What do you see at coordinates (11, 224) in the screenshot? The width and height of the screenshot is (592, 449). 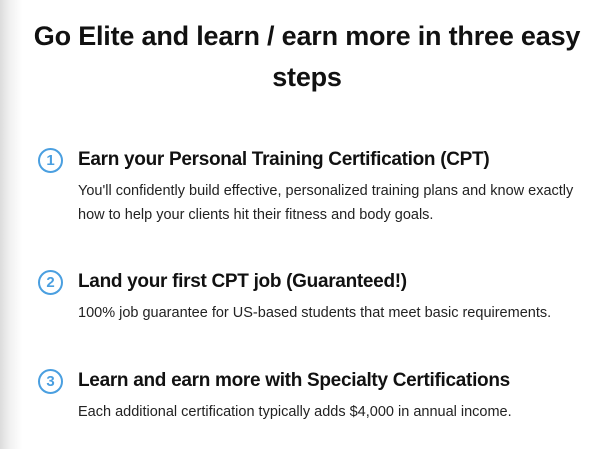 I see `left-edge-shadow` at bounding box center [11, 224].